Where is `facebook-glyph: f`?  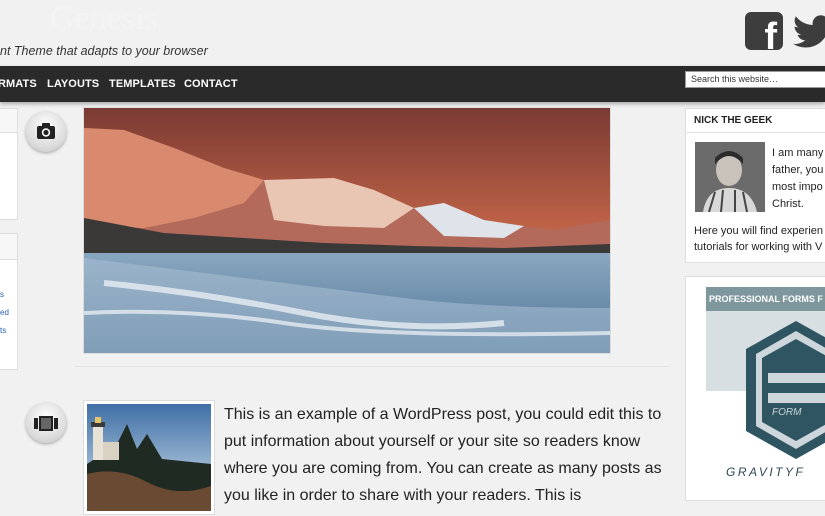
facebook-glyph: f is located at coordinates (770, 33).